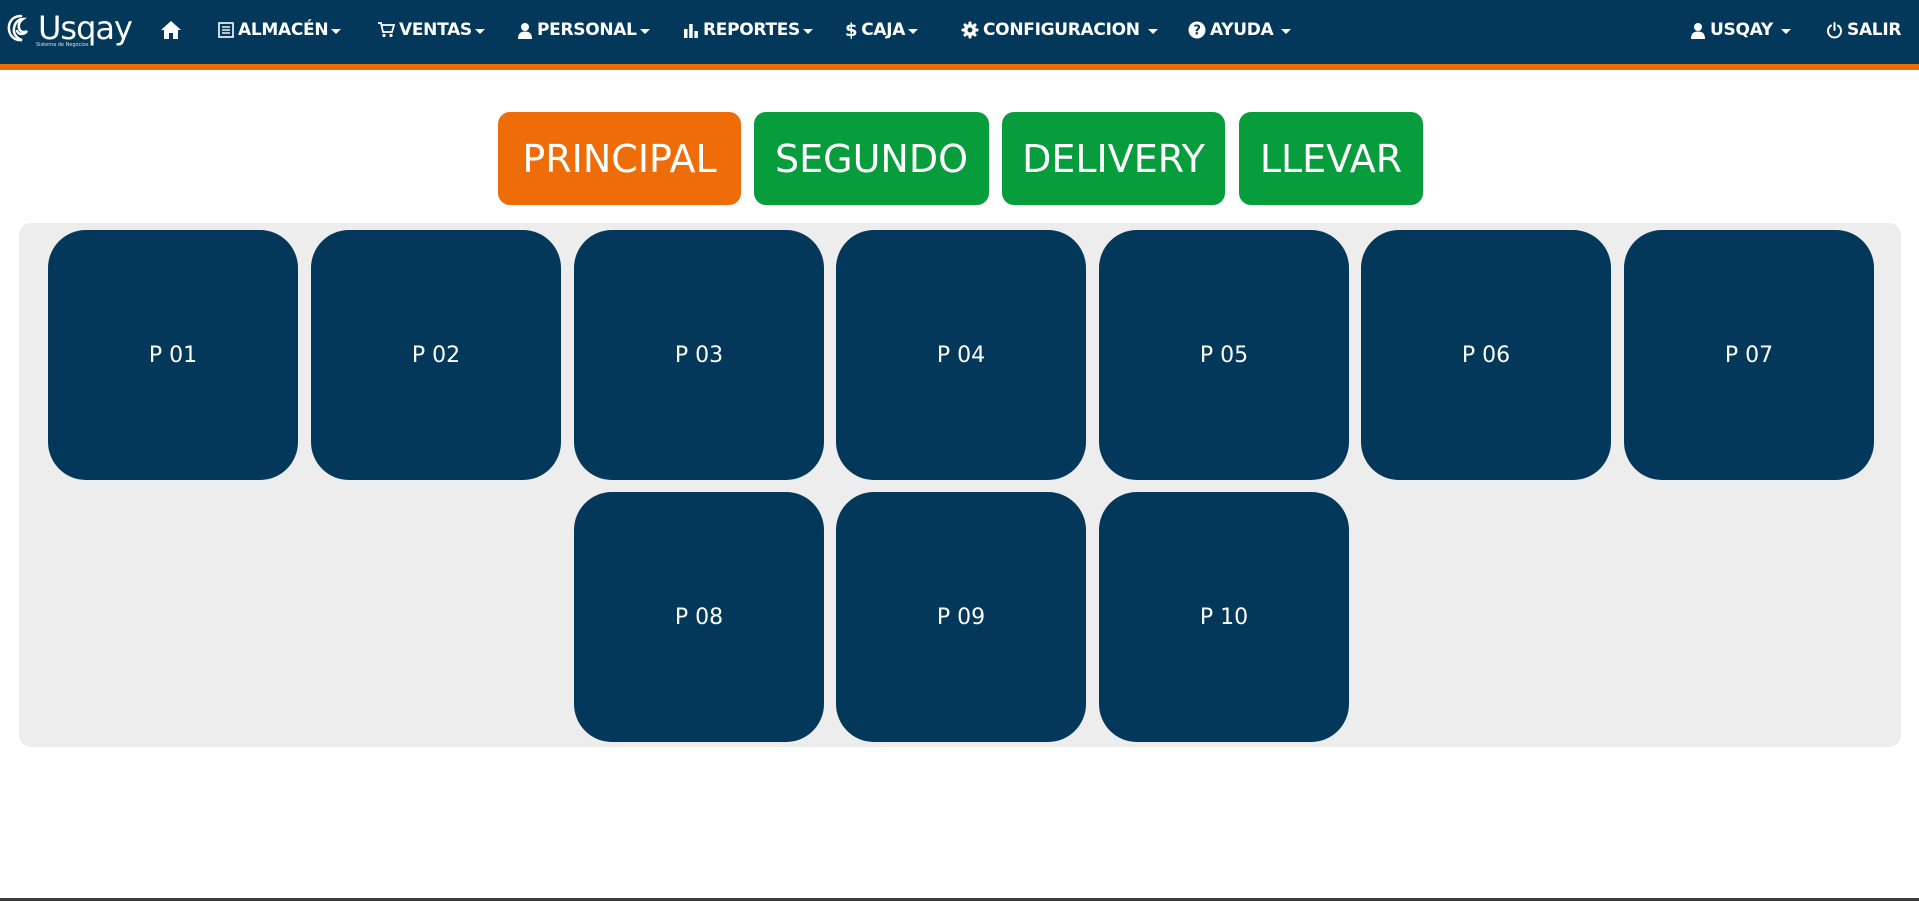 The image size is (1919, 901). Describe the element at coordinates (1224, 617) in the screenshot. I see `table-button: P 10` at that location.